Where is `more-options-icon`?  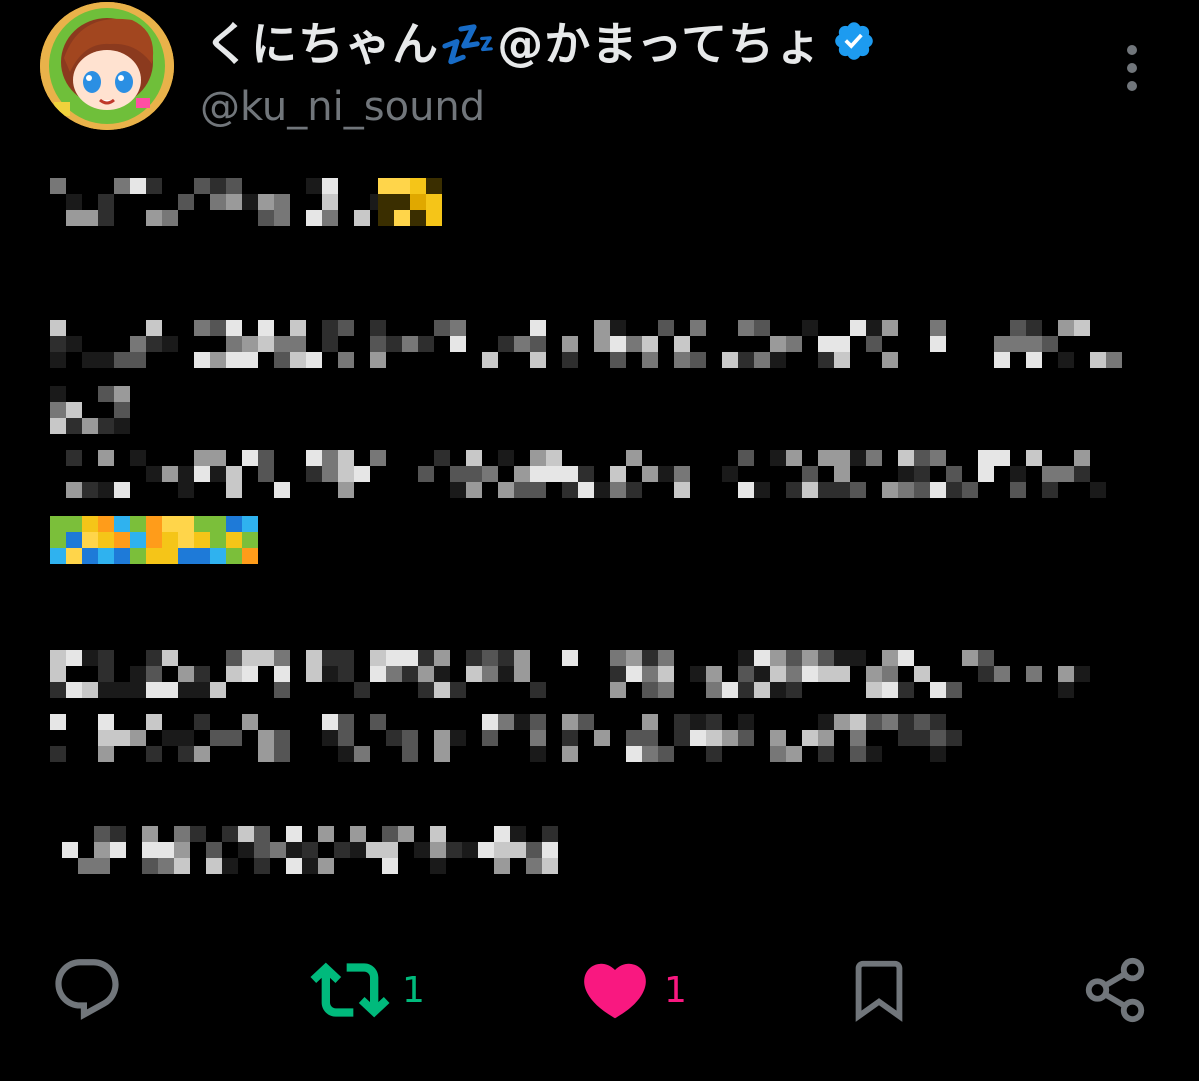 more-options-icon is located at coordinates (1132, 68).